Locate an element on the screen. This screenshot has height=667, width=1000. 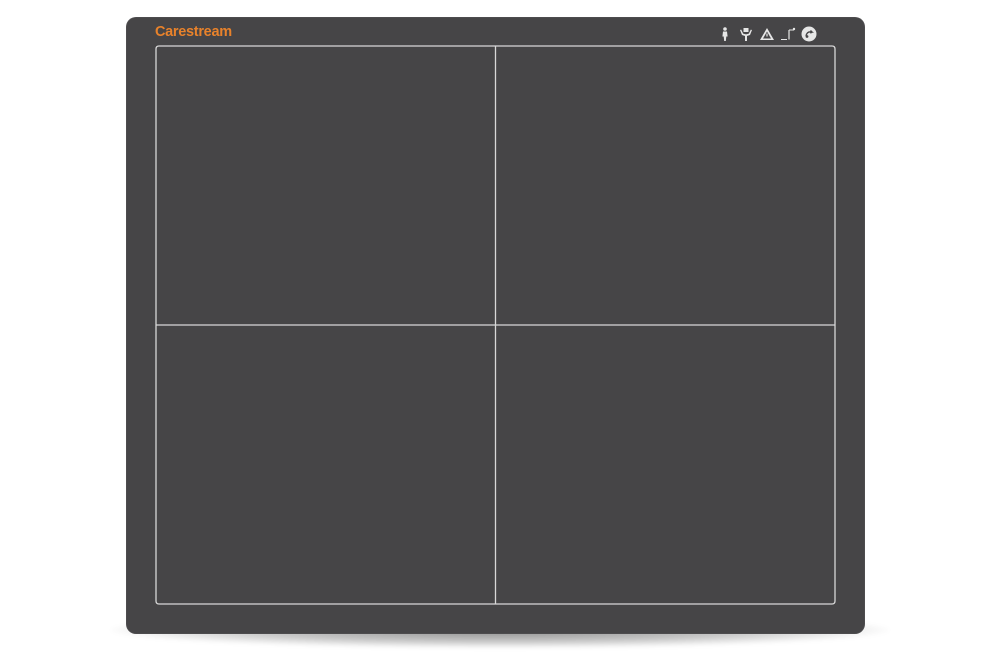
corner-bottom-left is located at coordinates (159, 600).